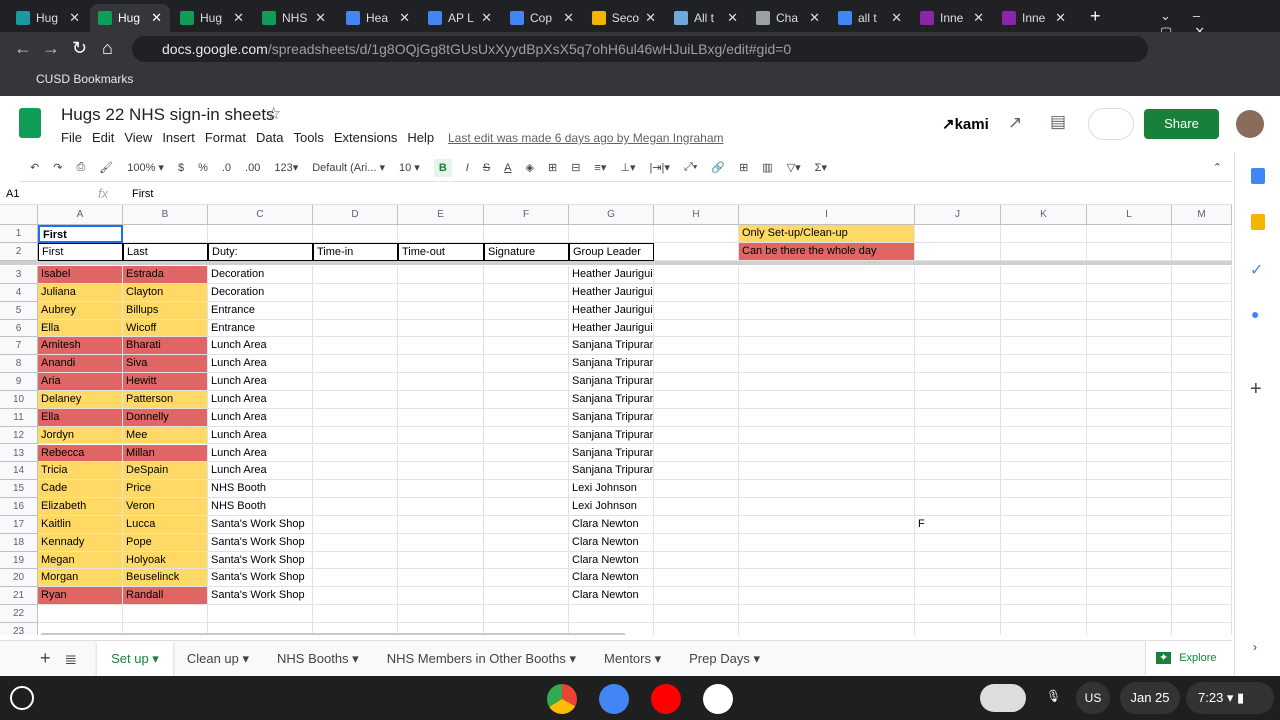 Image resolution: width=1280 pixels, height=720 pixels. Describe the element at coordinates (1129, 489) in the screenshot. I see `cell-L15` at that location.